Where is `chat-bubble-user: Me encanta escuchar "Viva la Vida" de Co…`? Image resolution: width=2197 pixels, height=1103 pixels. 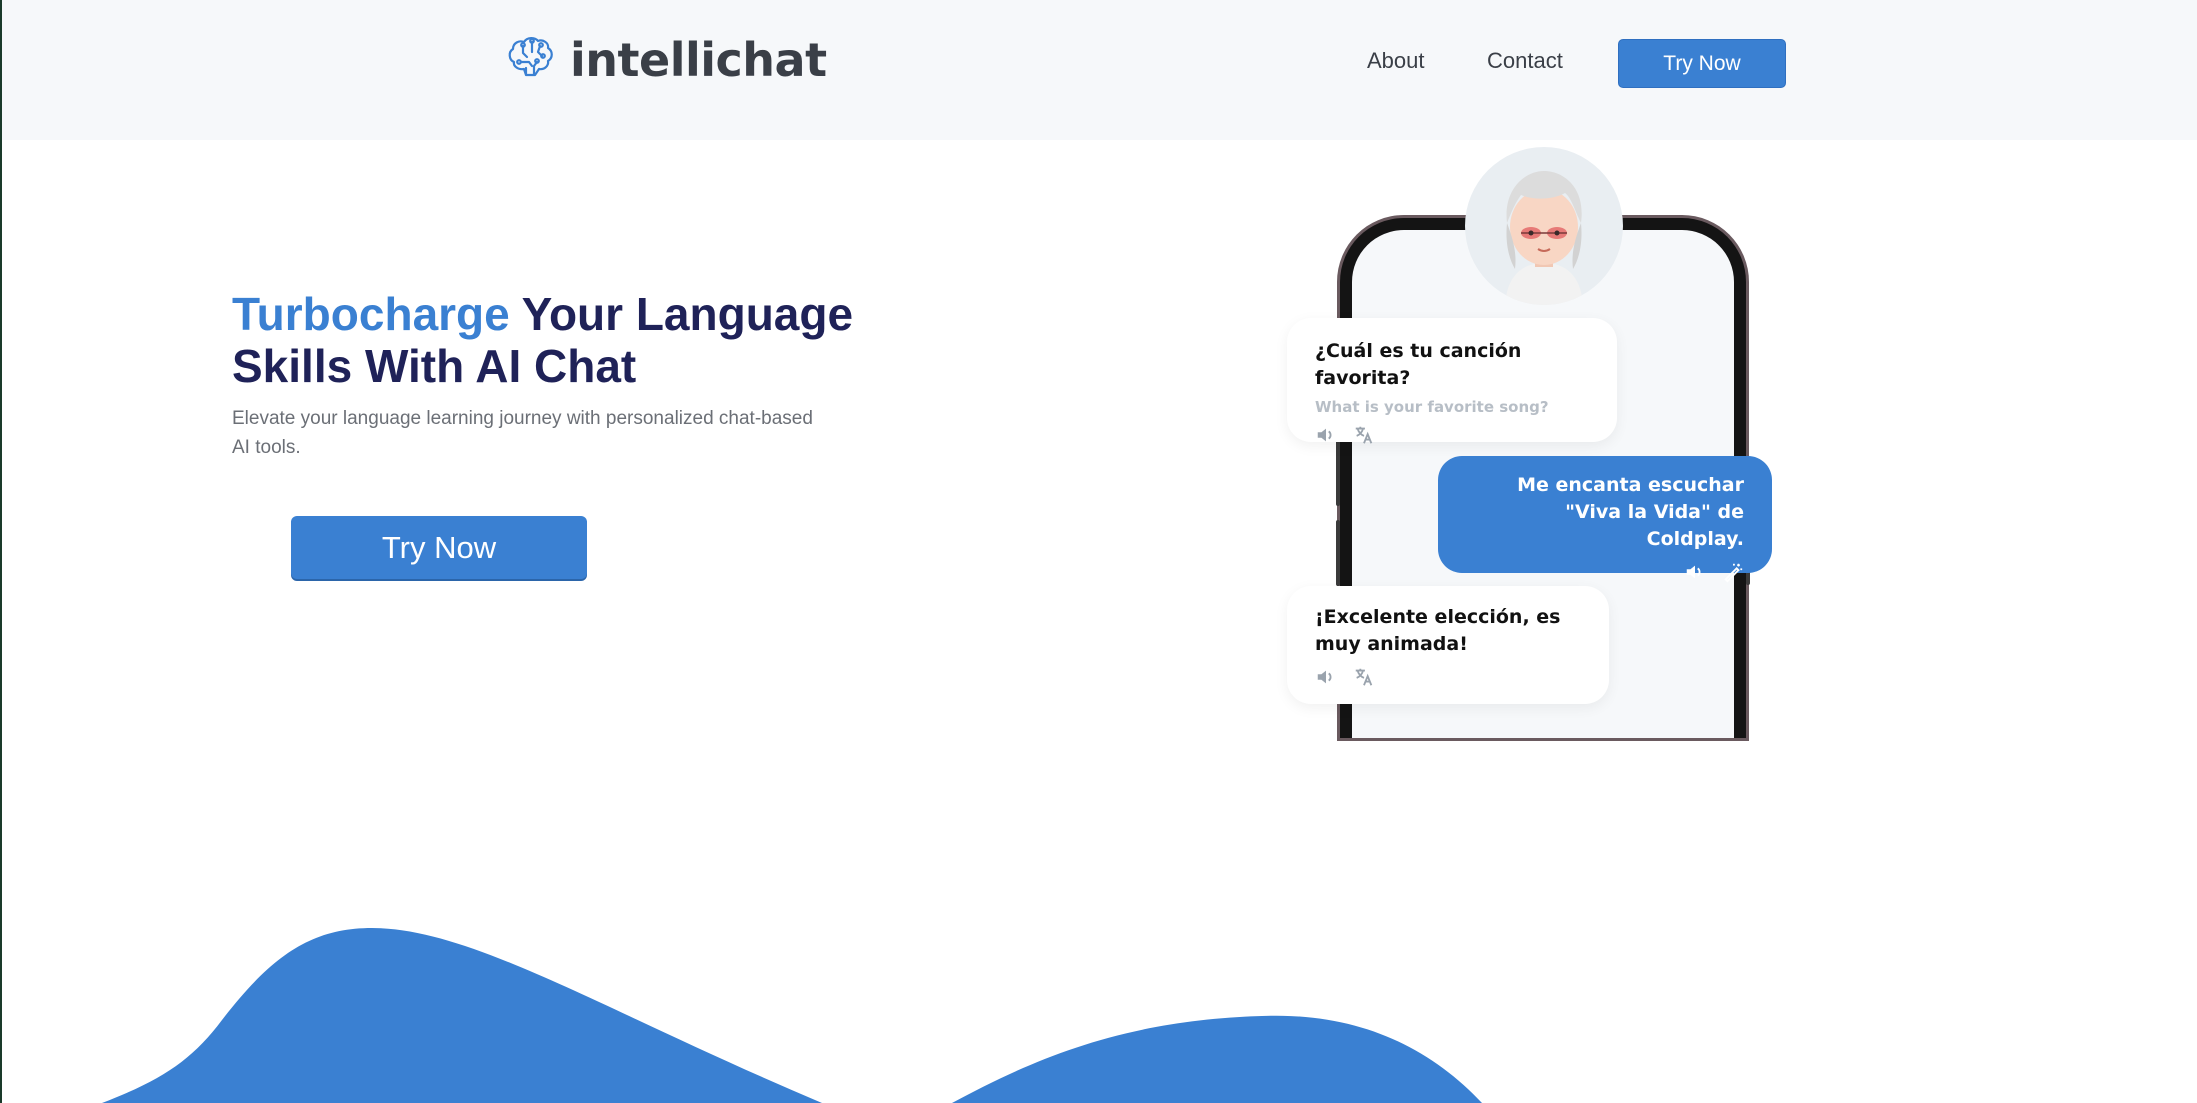 chat-bubble-user: Me encanta escuchar "Viva la Vida" de Co… is located at coordinates (1605, 519).